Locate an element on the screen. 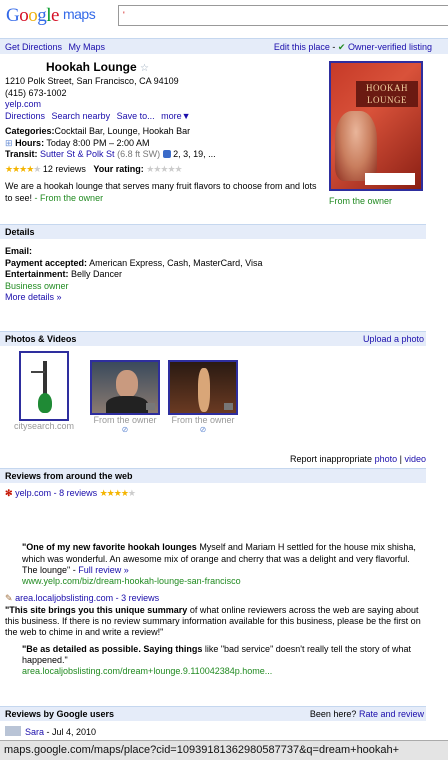  your-rating-stars: ★★★★★ is located at coordinates (164, 169).